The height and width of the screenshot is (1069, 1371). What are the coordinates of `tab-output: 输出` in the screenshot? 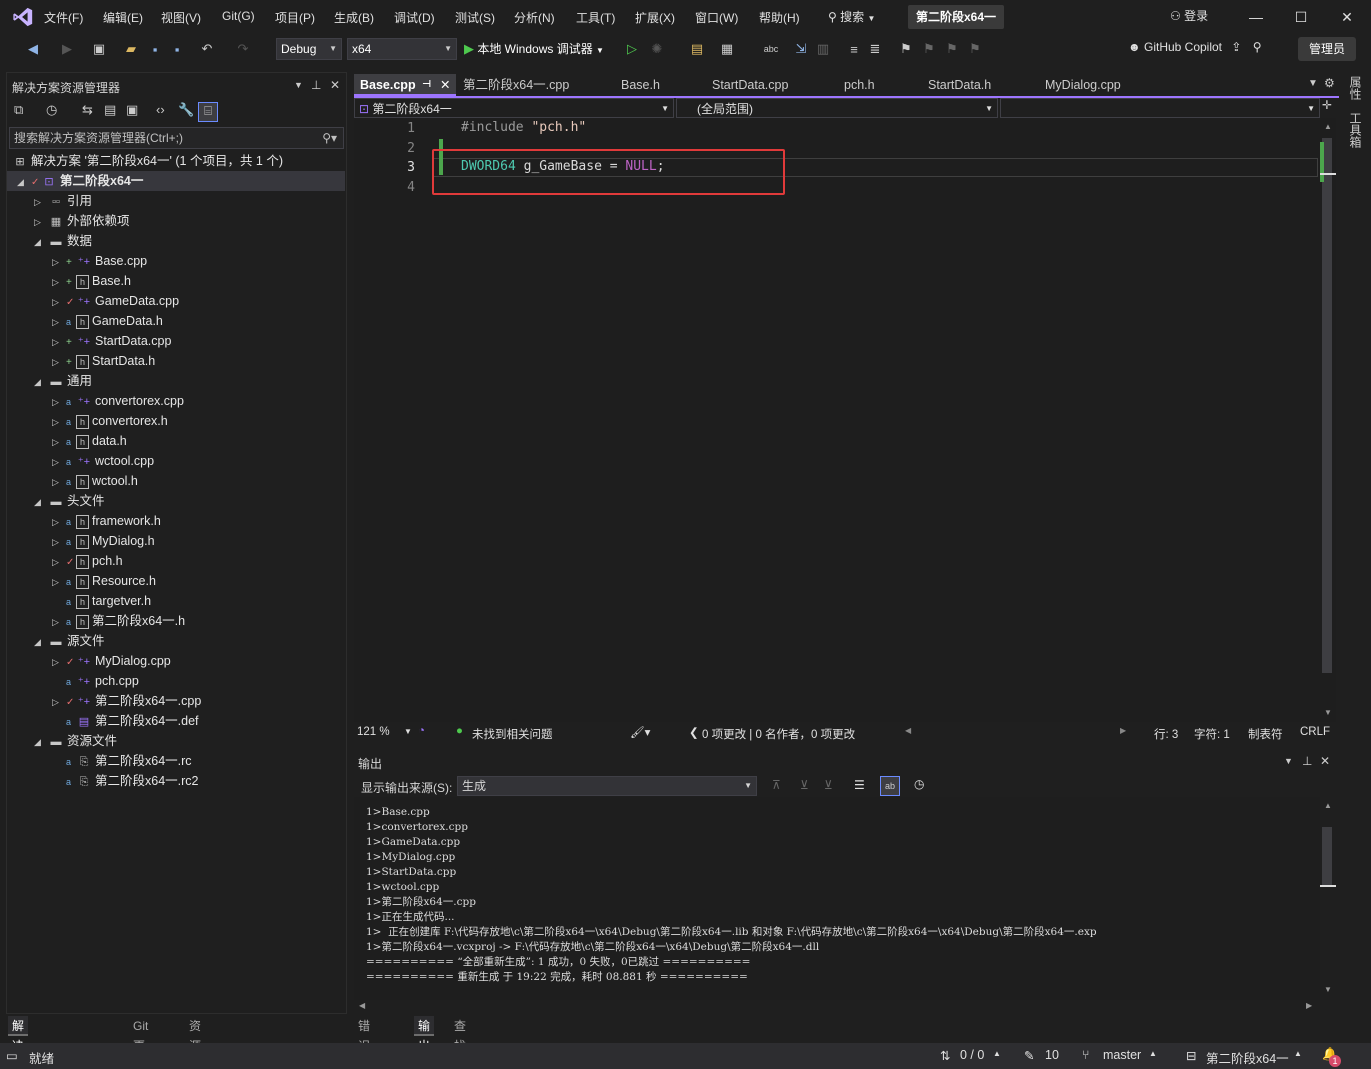 It's located at (424, 1034).